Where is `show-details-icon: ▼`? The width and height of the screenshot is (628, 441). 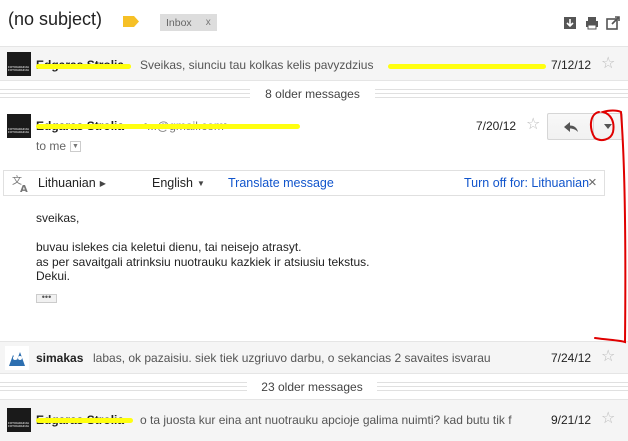
show-details-icon: ▼ is located at coordinates (76, 146).